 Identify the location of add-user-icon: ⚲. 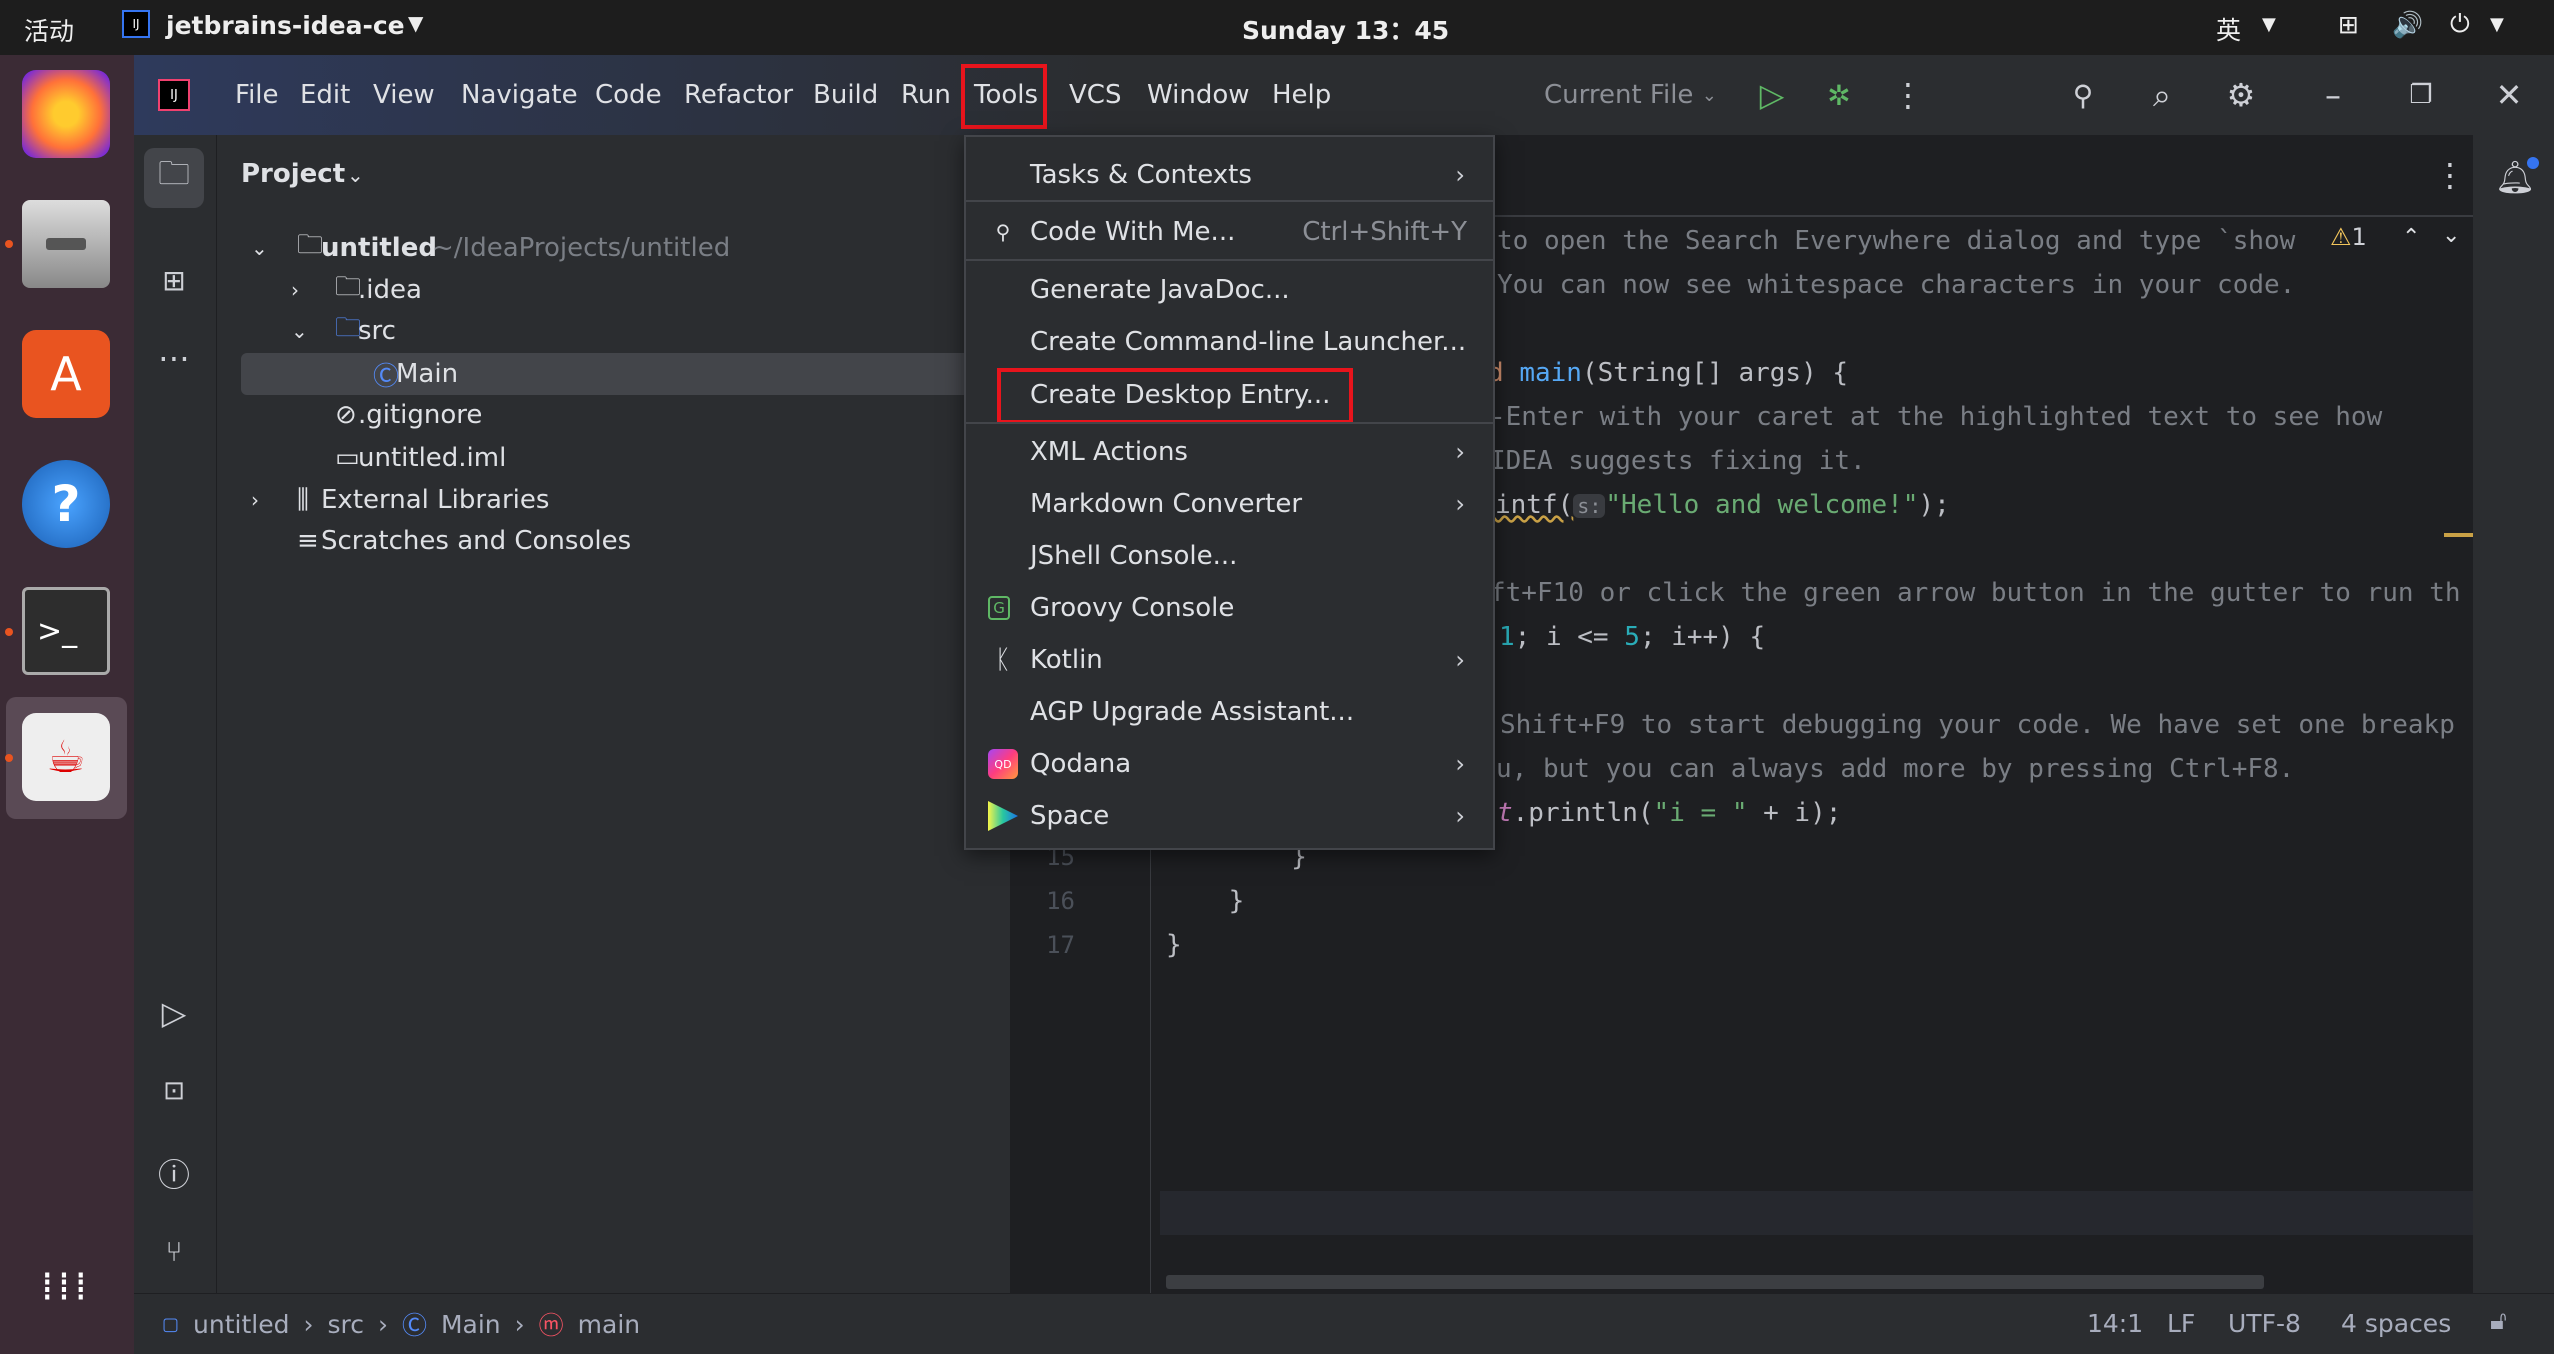
(2083, 95).